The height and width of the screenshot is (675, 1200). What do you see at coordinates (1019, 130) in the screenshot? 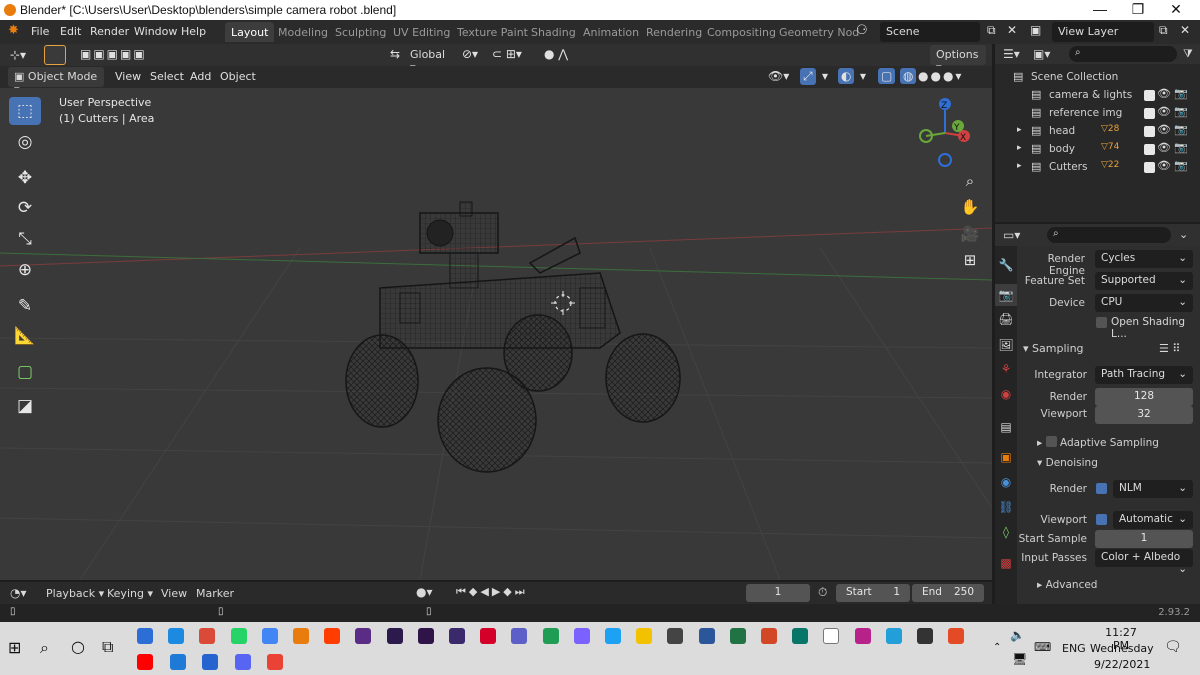
I see `expand-arrow-icon: ▸` at bounding box center [1019, 130].